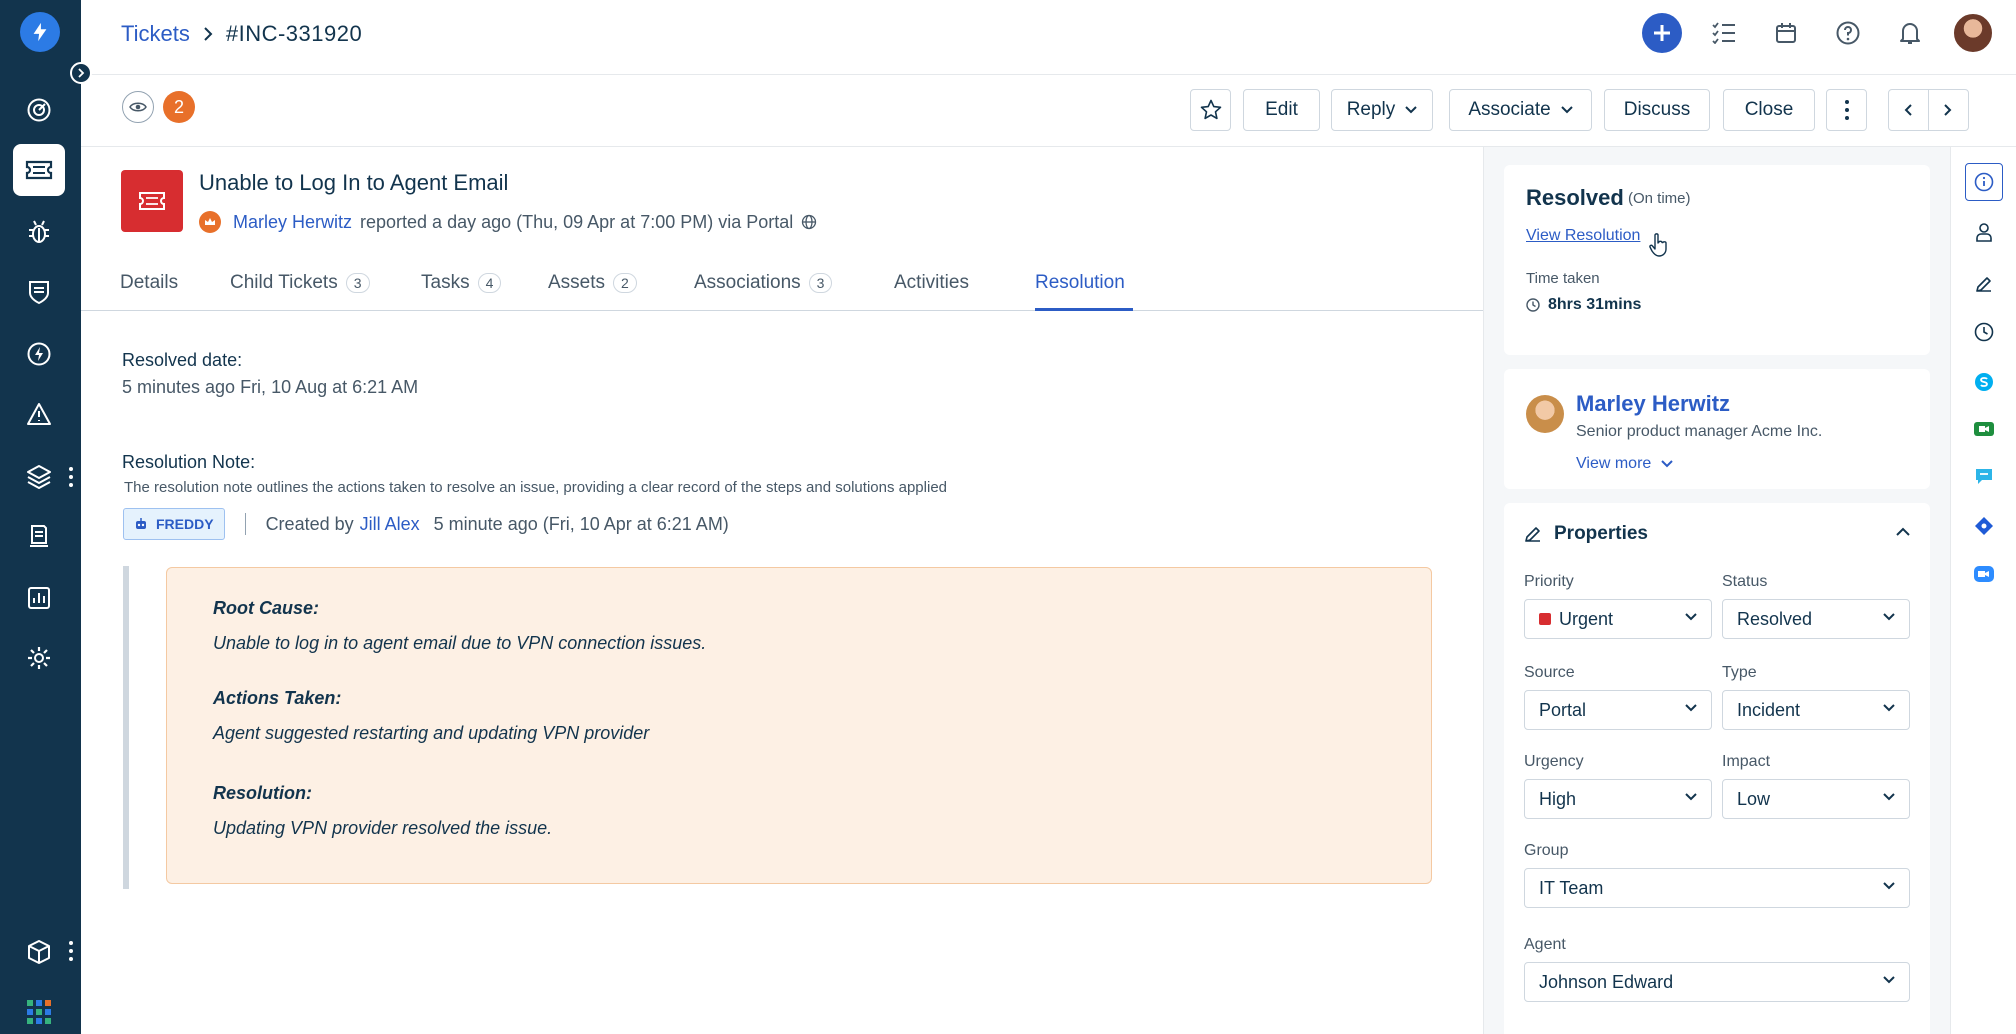 The height and width of the screenshot is (1034, 2016). I want to click on tab-assets: Assets 2, so click(592, 283).